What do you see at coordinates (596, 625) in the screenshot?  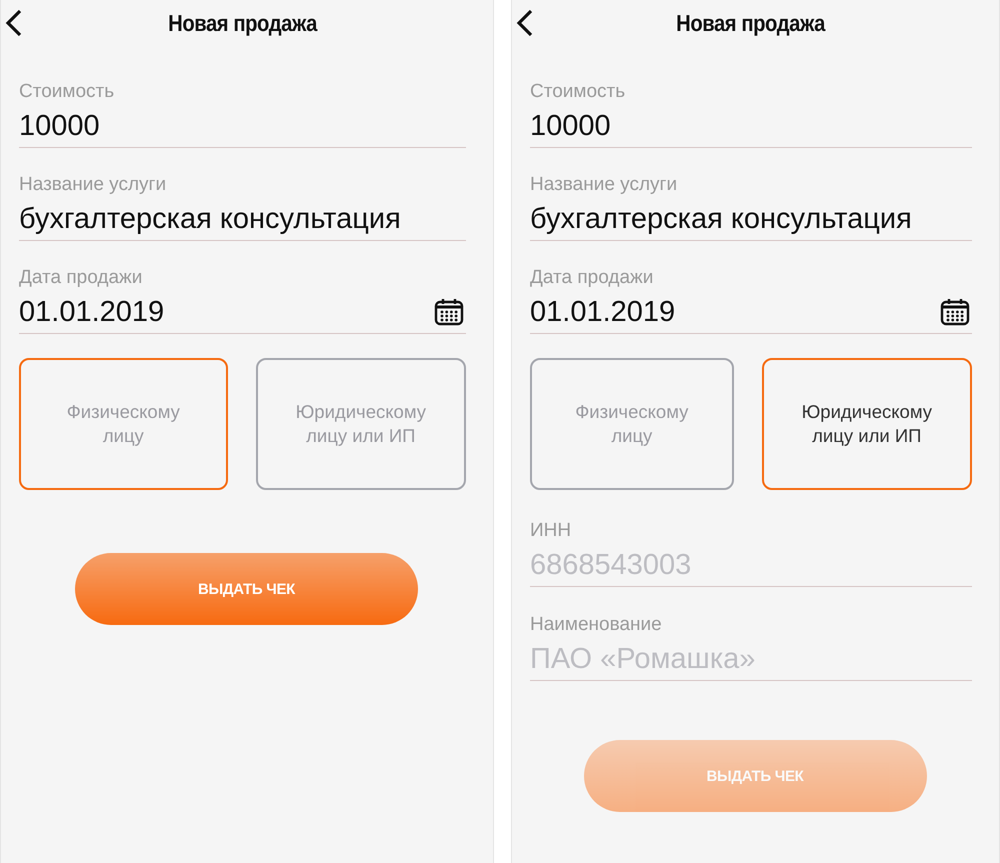 I see `field-label: Наименование` at bounding box center [596, 625].